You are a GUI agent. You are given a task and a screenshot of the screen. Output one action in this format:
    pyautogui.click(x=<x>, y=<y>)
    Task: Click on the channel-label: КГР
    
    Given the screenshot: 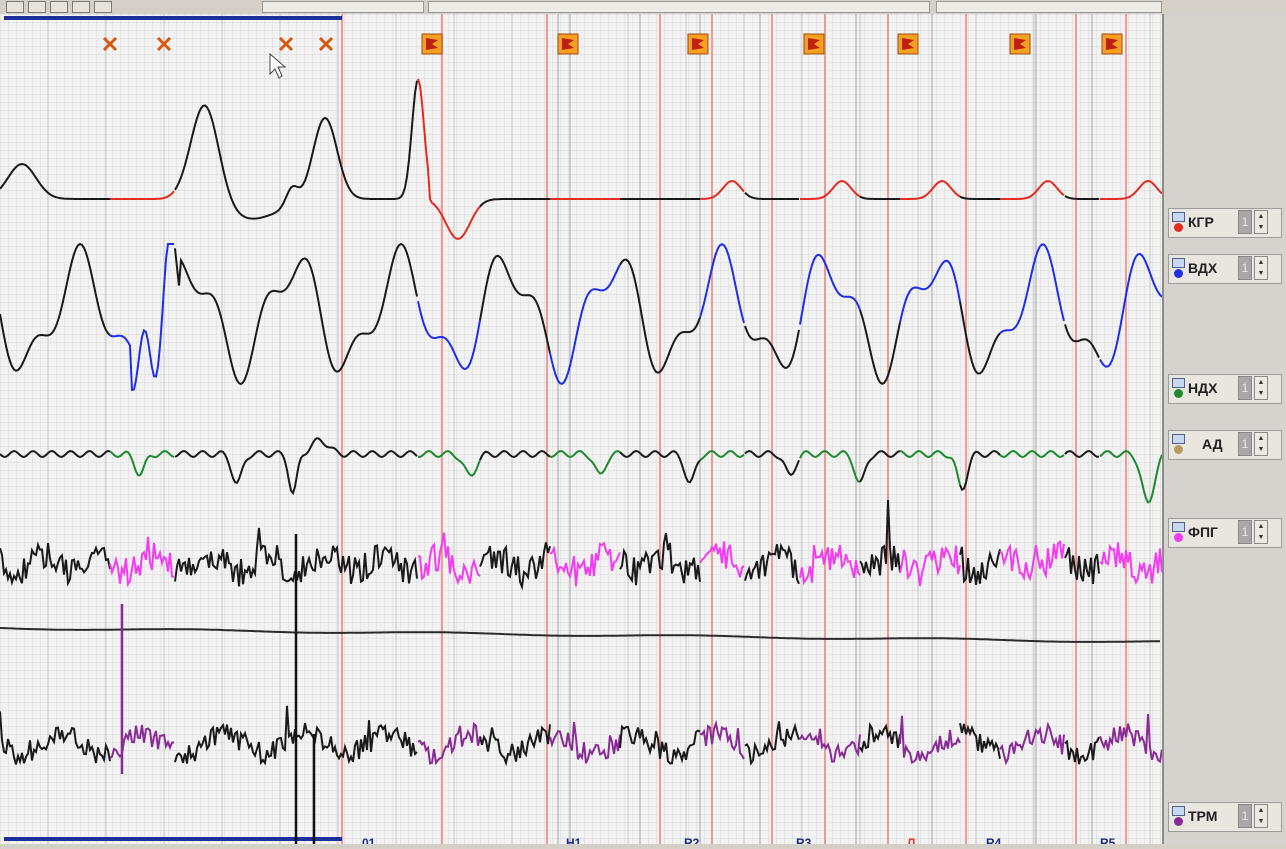 What is the action you would take?
    pyautogui.click(x=1201, y=222)
    